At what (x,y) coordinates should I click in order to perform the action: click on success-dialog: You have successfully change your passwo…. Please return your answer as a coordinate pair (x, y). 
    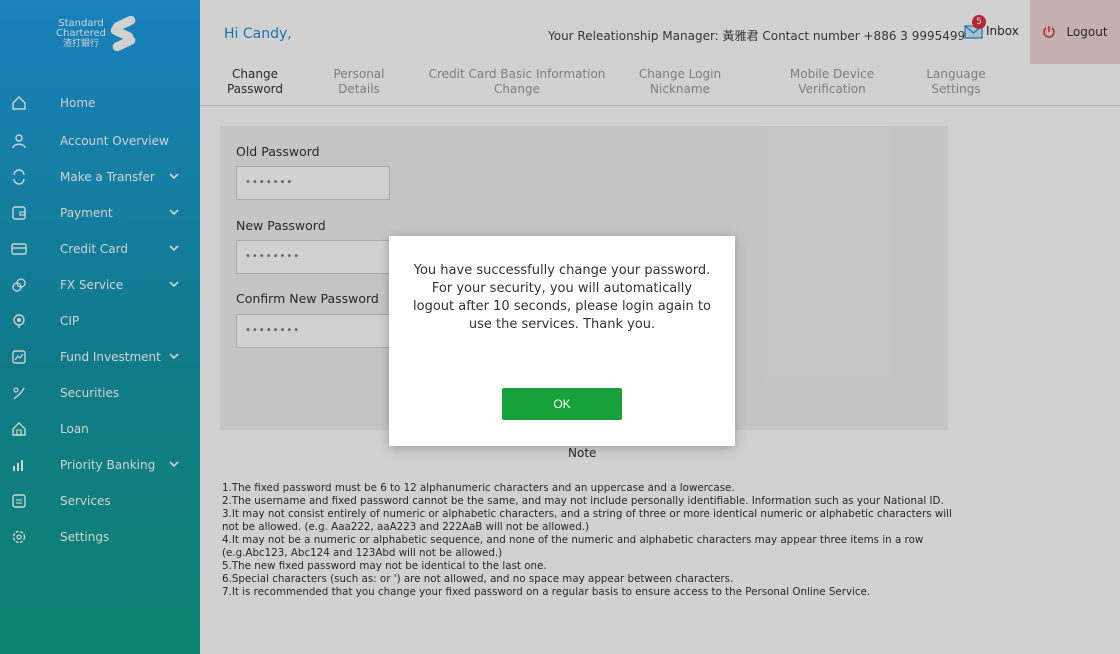
    Looking at the image, I should click on (562, 341).